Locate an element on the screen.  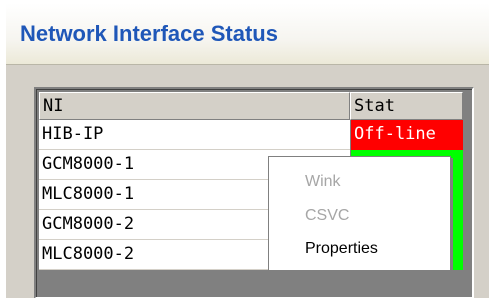
menu-item-wink: Wink is located at coordinates (323, 181).